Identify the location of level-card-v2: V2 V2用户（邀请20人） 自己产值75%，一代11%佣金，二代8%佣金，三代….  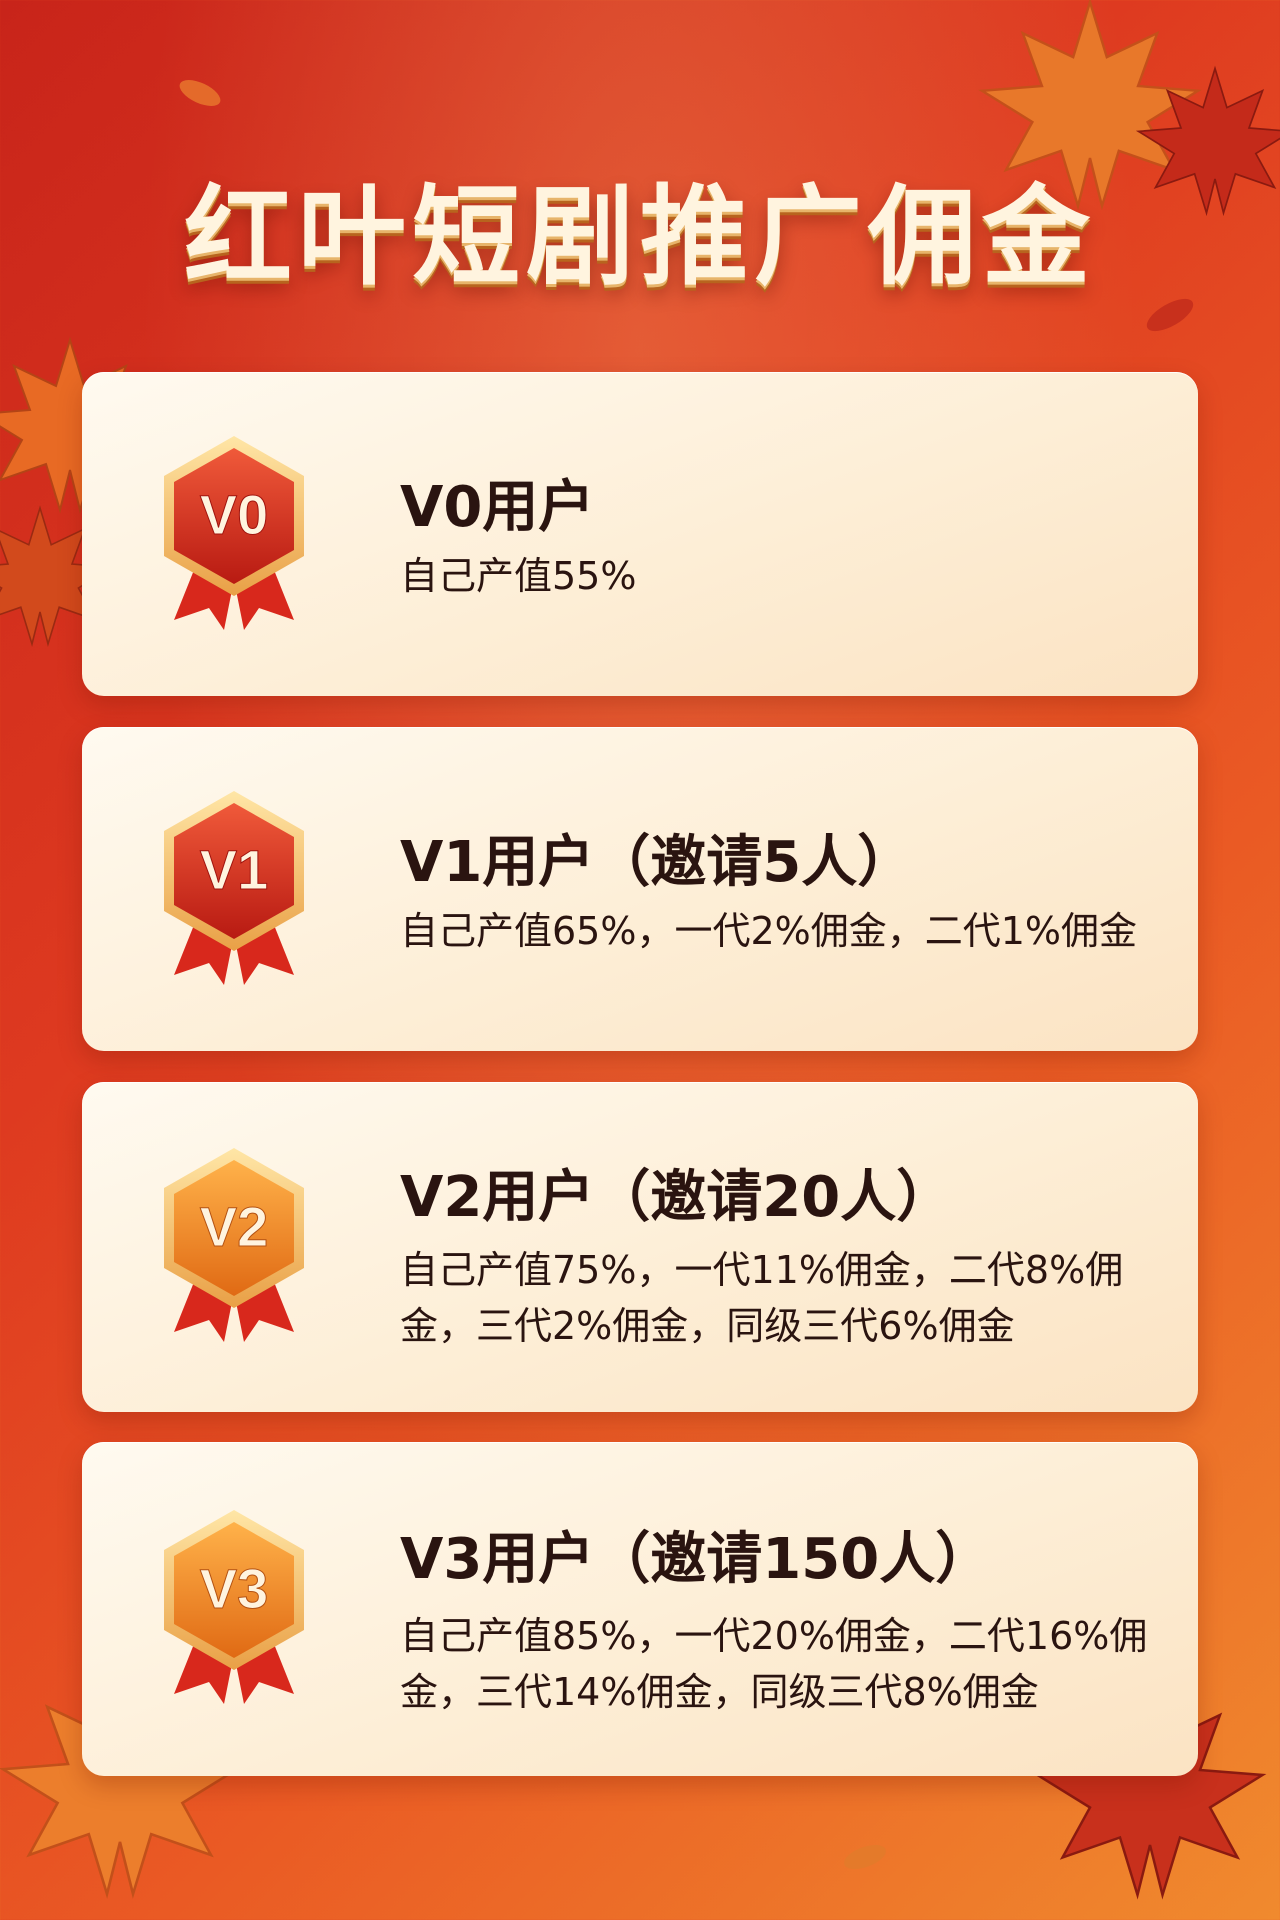
(640, 1247).